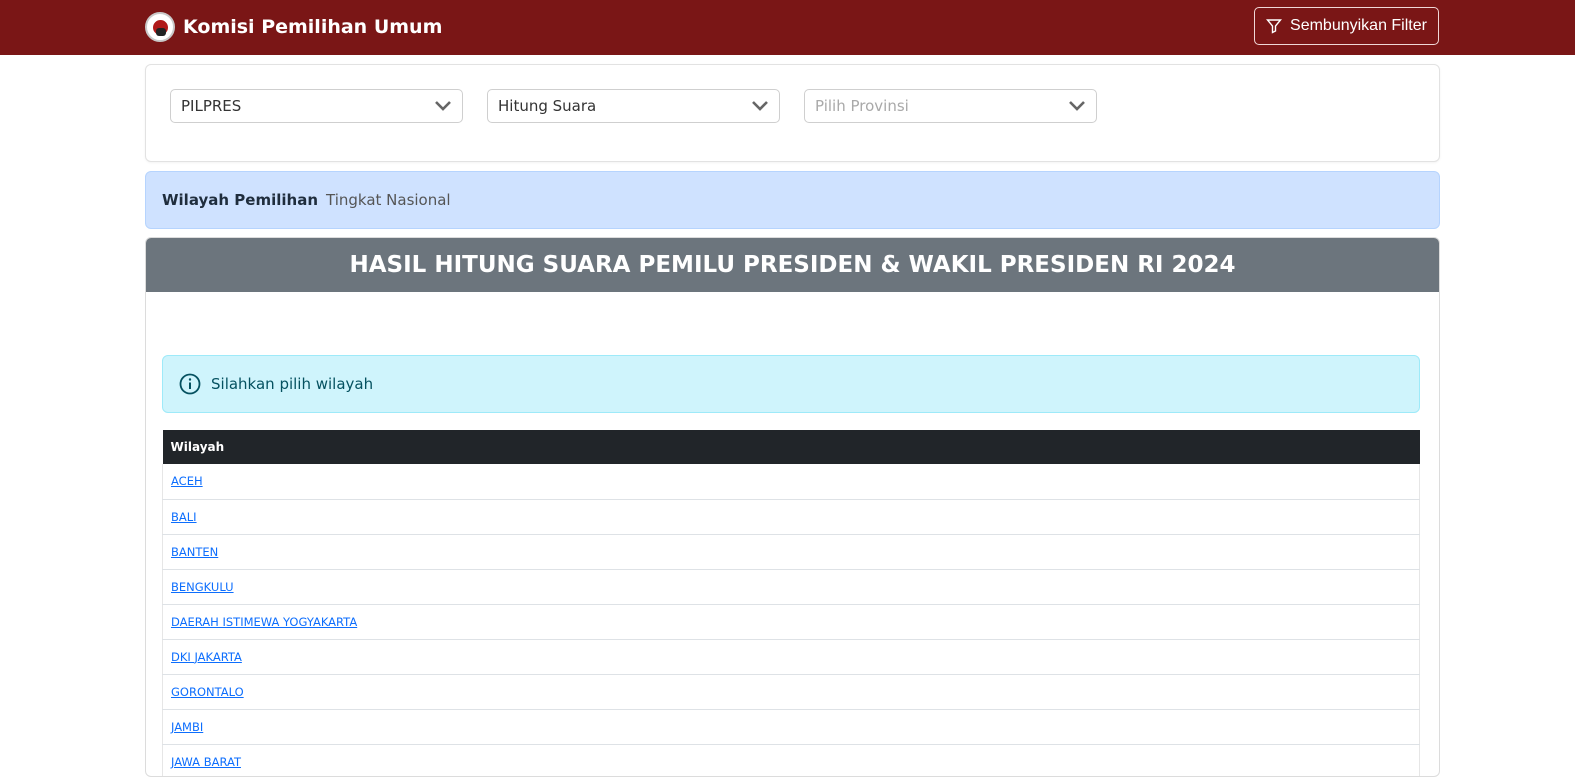 The width and height of the screenshot is (1575, 777). I want to click on info-text: Silahkan pilih wilayah, so click(292, 384).